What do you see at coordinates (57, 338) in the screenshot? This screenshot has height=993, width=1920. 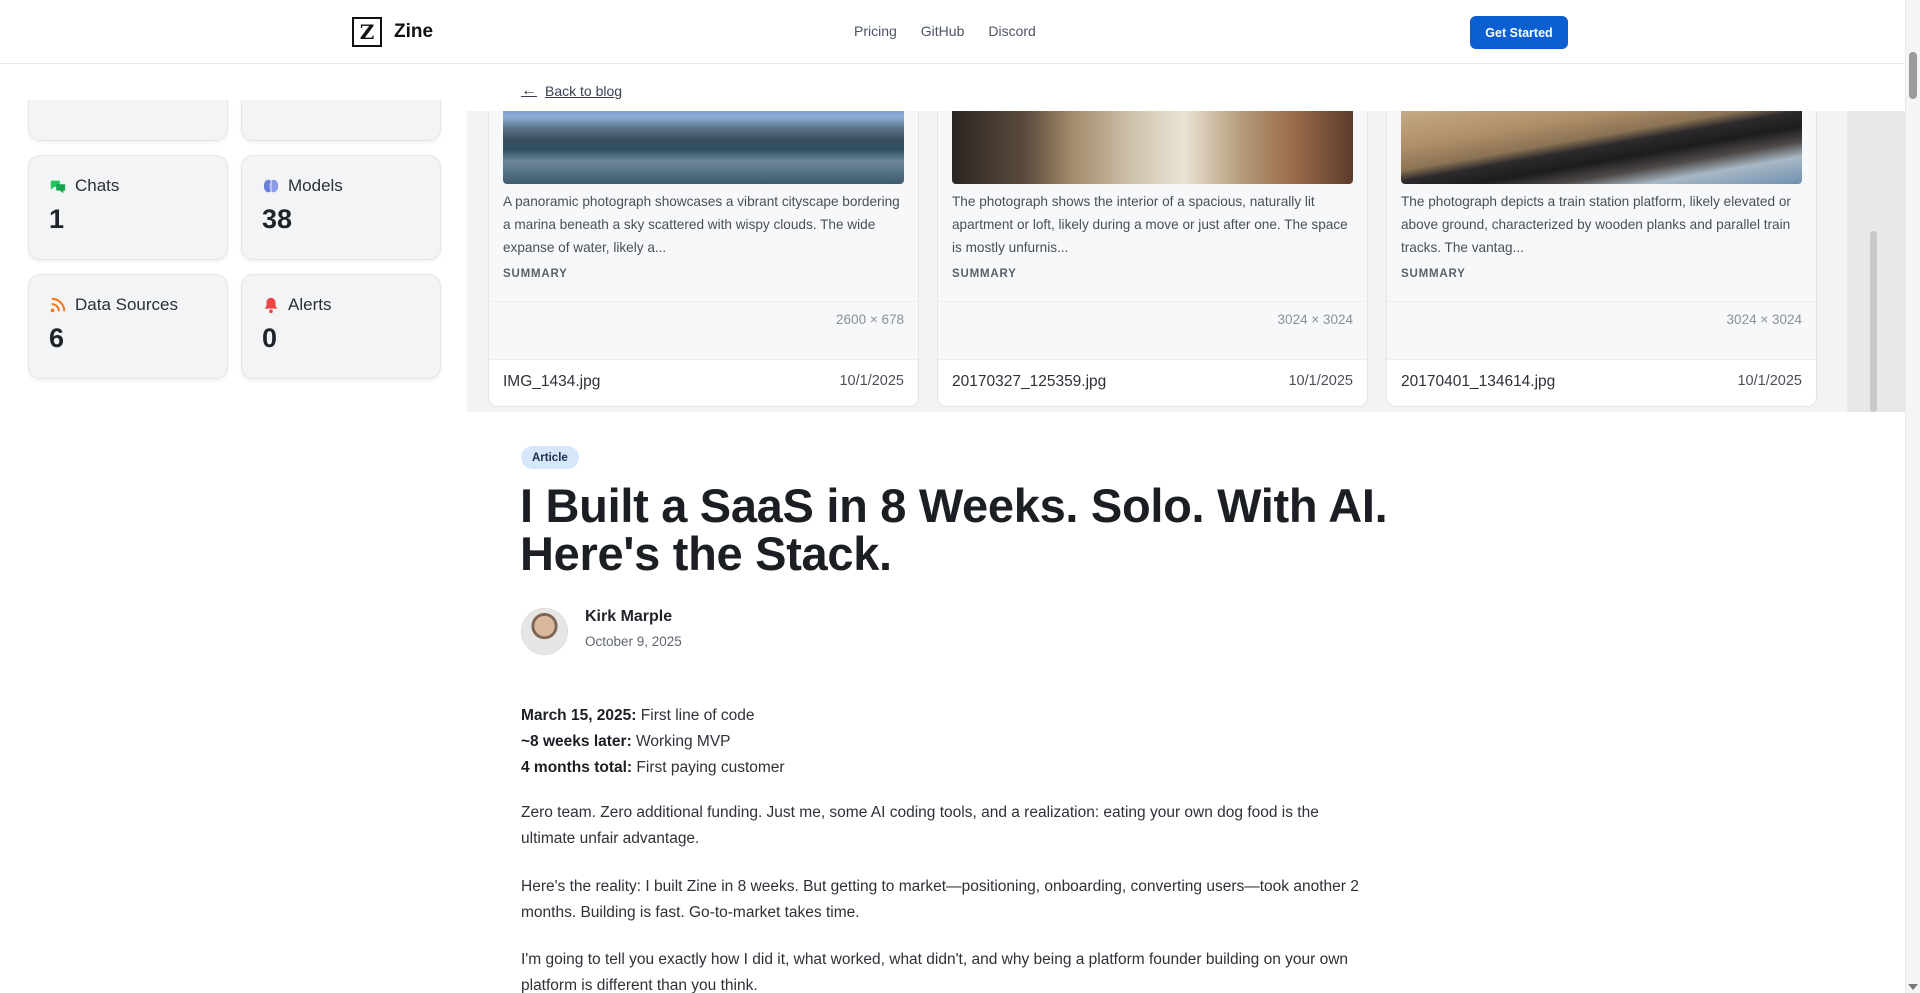 I see `widget-value: 6` at bounding box center [57, 338].